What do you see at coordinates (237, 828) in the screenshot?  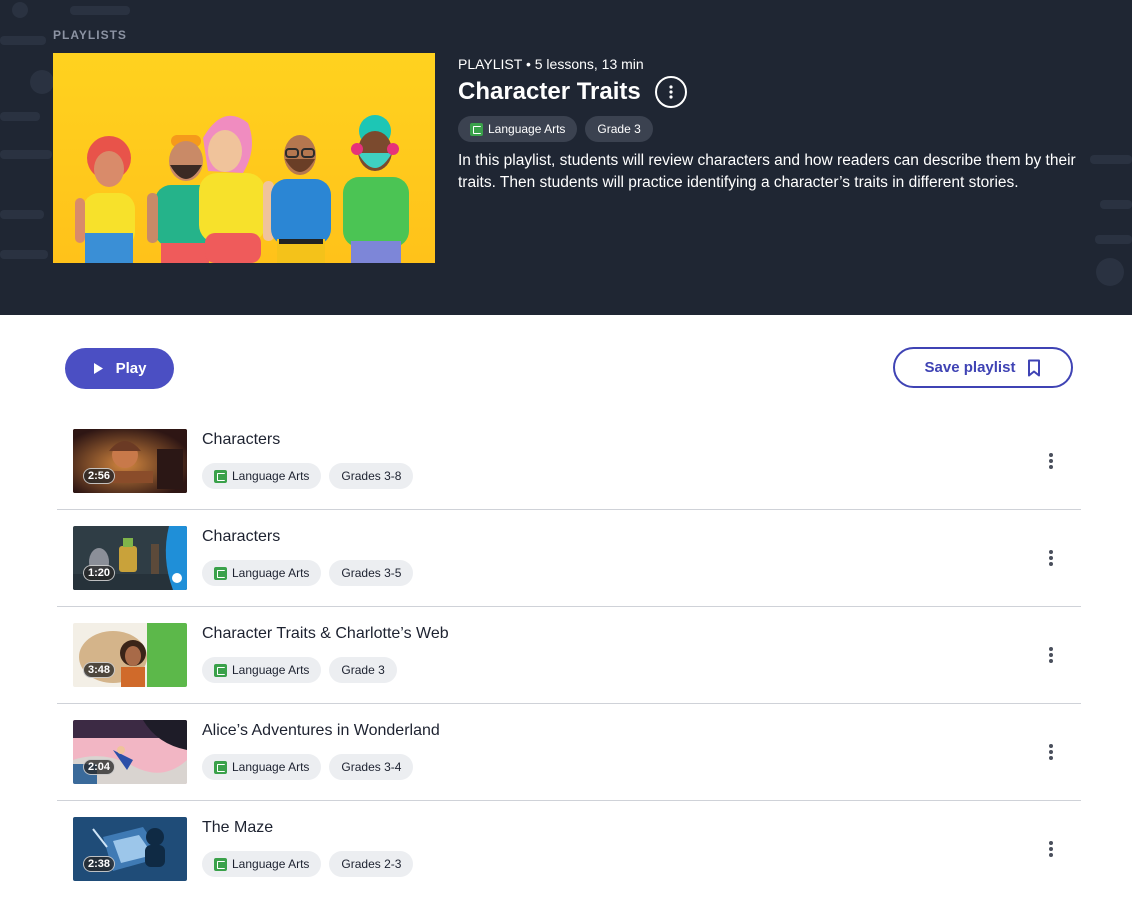 I see `lesson-title: The Maze` at bounding box center [237, 828].